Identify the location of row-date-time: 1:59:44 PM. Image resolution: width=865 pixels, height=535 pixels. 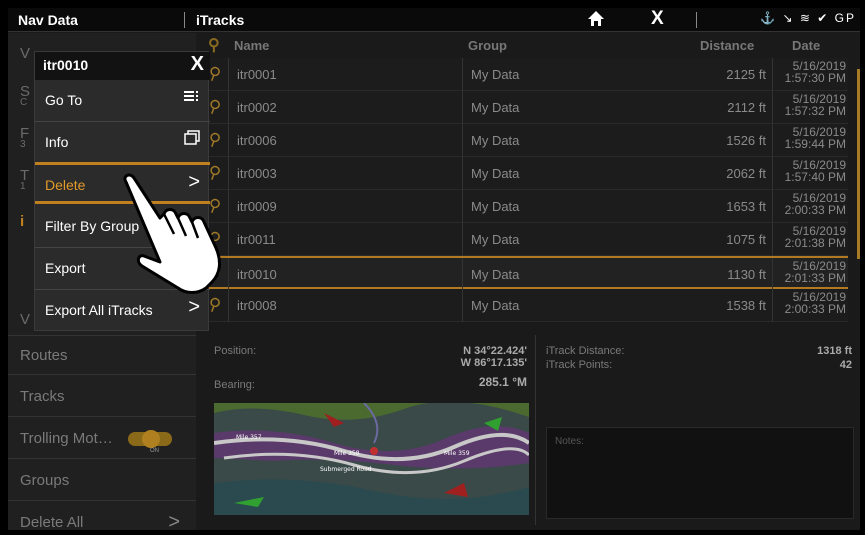
(815, 144).